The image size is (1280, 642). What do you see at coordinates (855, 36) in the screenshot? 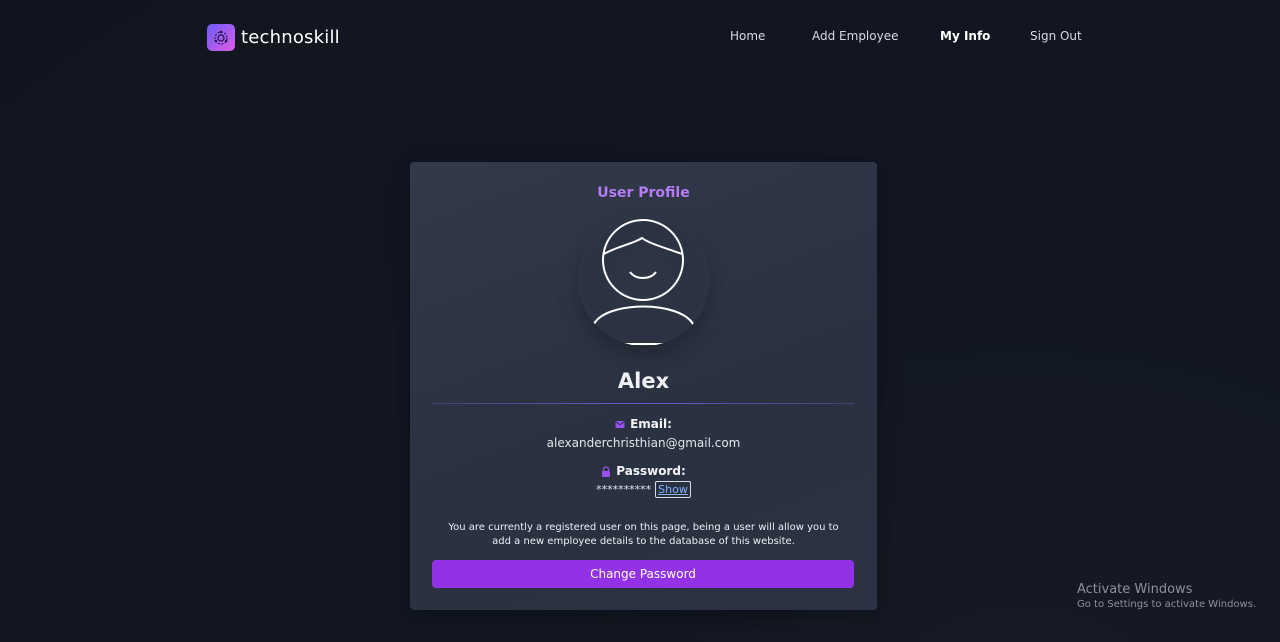
I see `nav-item-add-employee: Add Employee` at bounding box center [855, 36].